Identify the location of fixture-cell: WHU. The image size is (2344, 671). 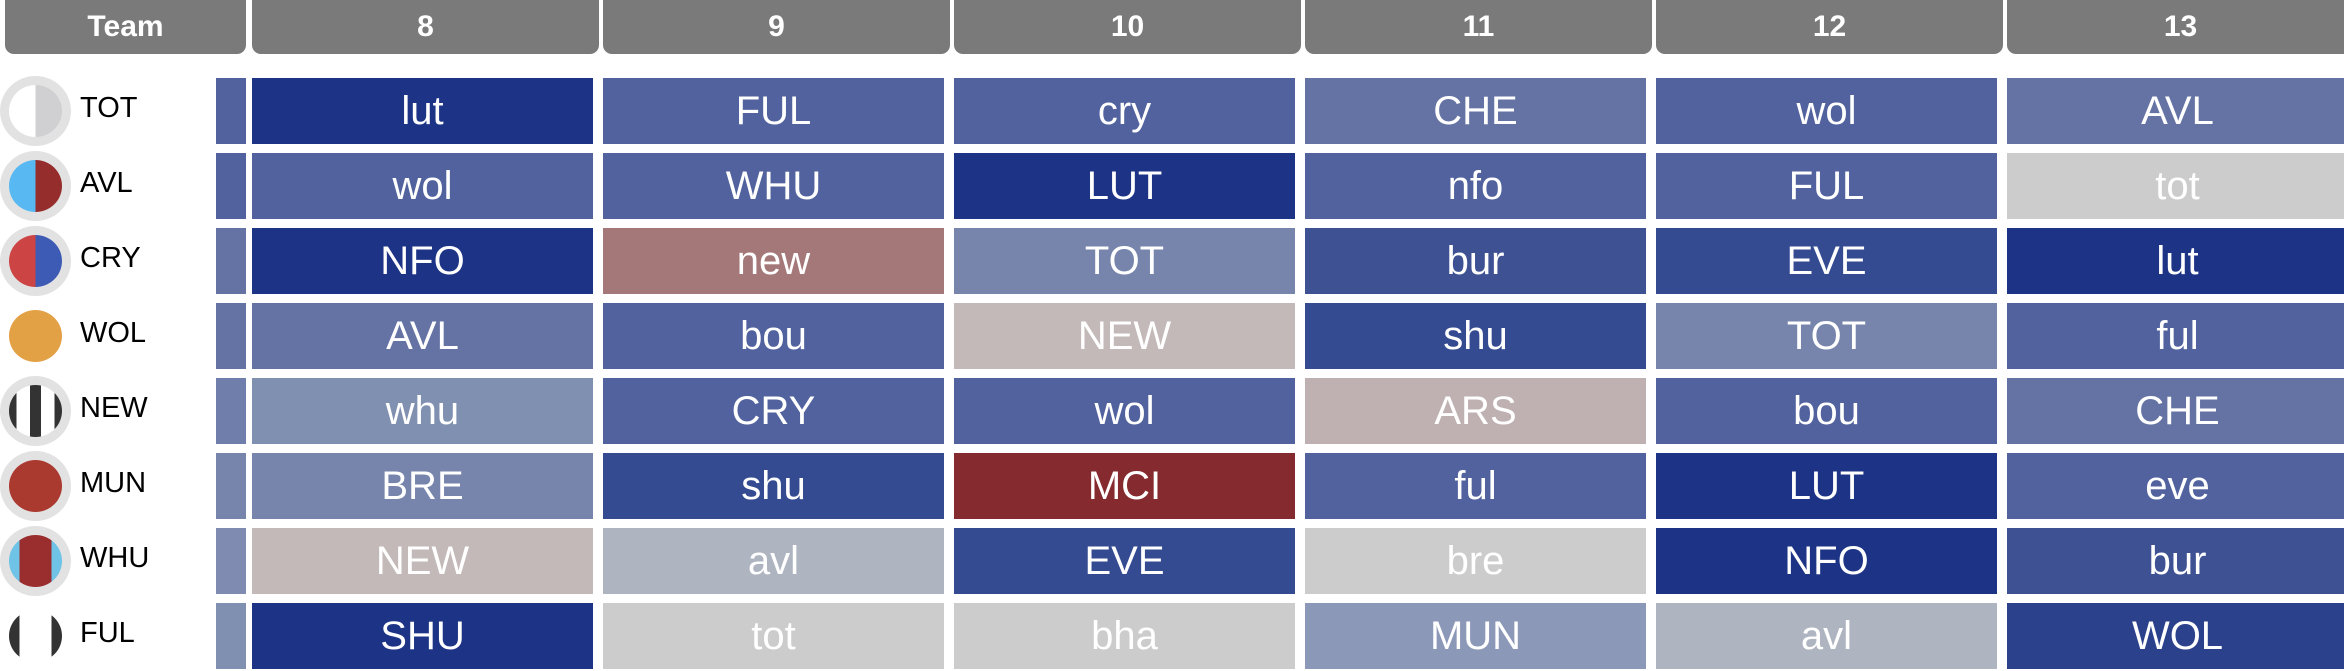
(773, 186).